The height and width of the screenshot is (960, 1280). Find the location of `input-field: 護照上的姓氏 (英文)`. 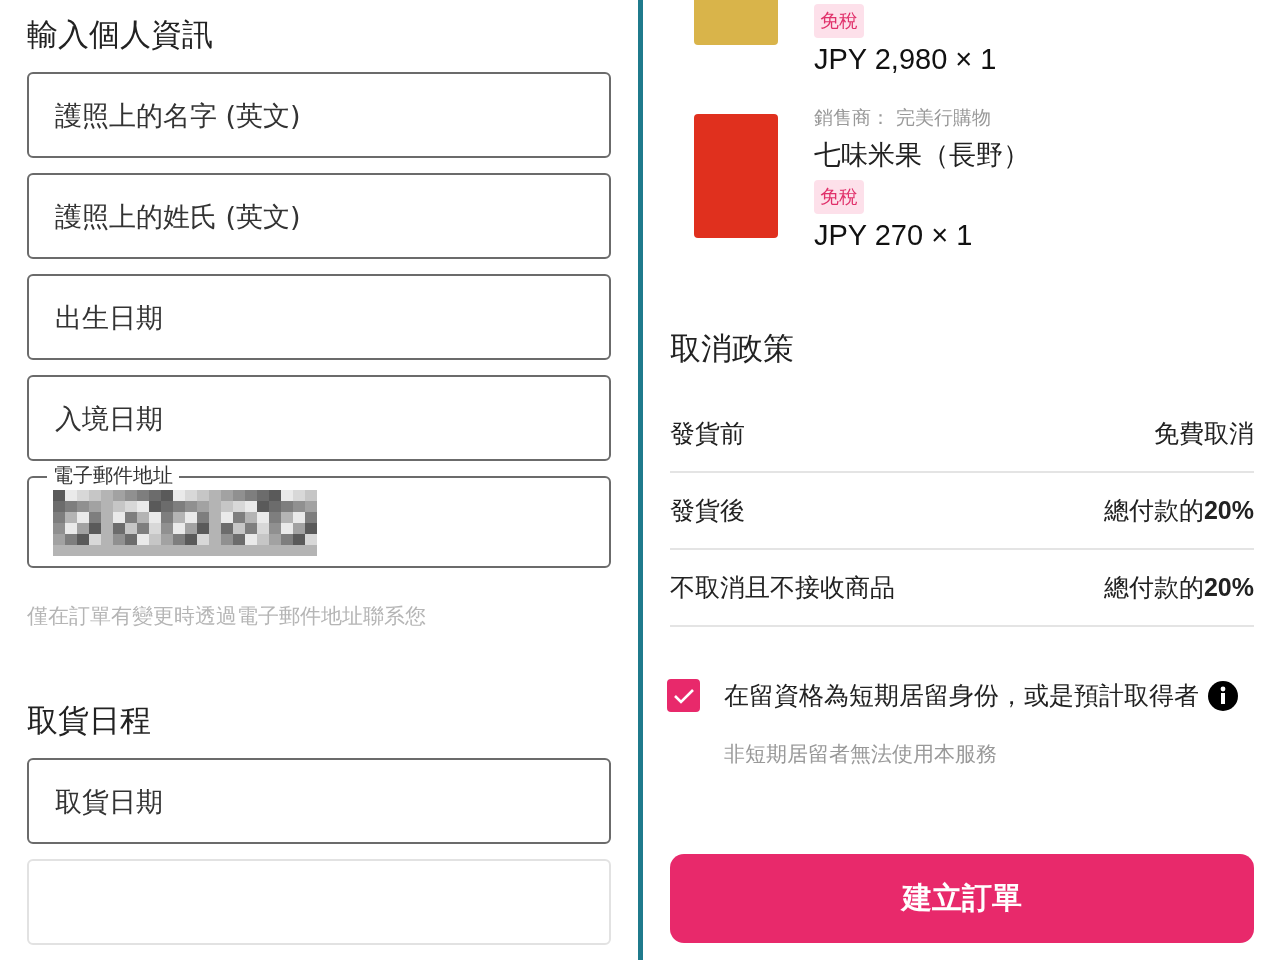

input-field: 護照上的姓氏 (英文) is located at coordinates (319, 216).